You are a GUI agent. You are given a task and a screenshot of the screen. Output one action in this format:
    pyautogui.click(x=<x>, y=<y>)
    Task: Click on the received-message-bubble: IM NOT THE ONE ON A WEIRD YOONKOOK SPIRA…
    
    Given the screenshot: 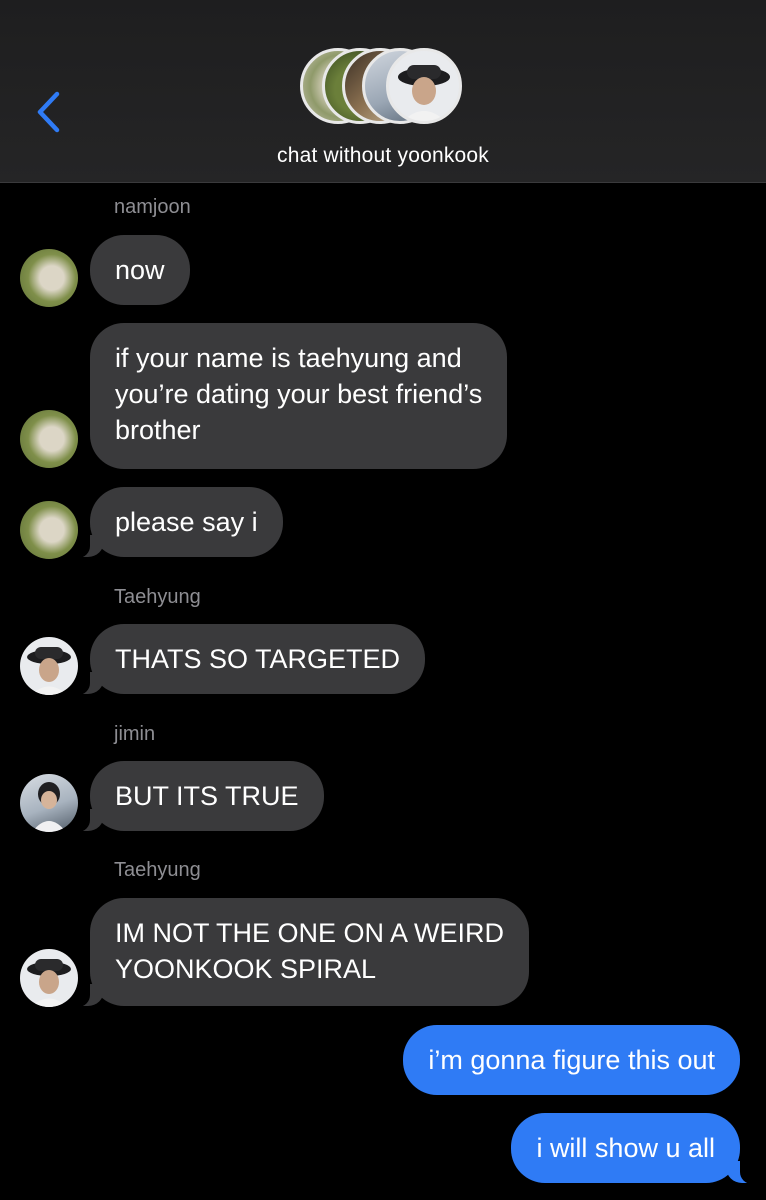 What is the action you would take?
    pyautogui.click(x=302, y=952)
    